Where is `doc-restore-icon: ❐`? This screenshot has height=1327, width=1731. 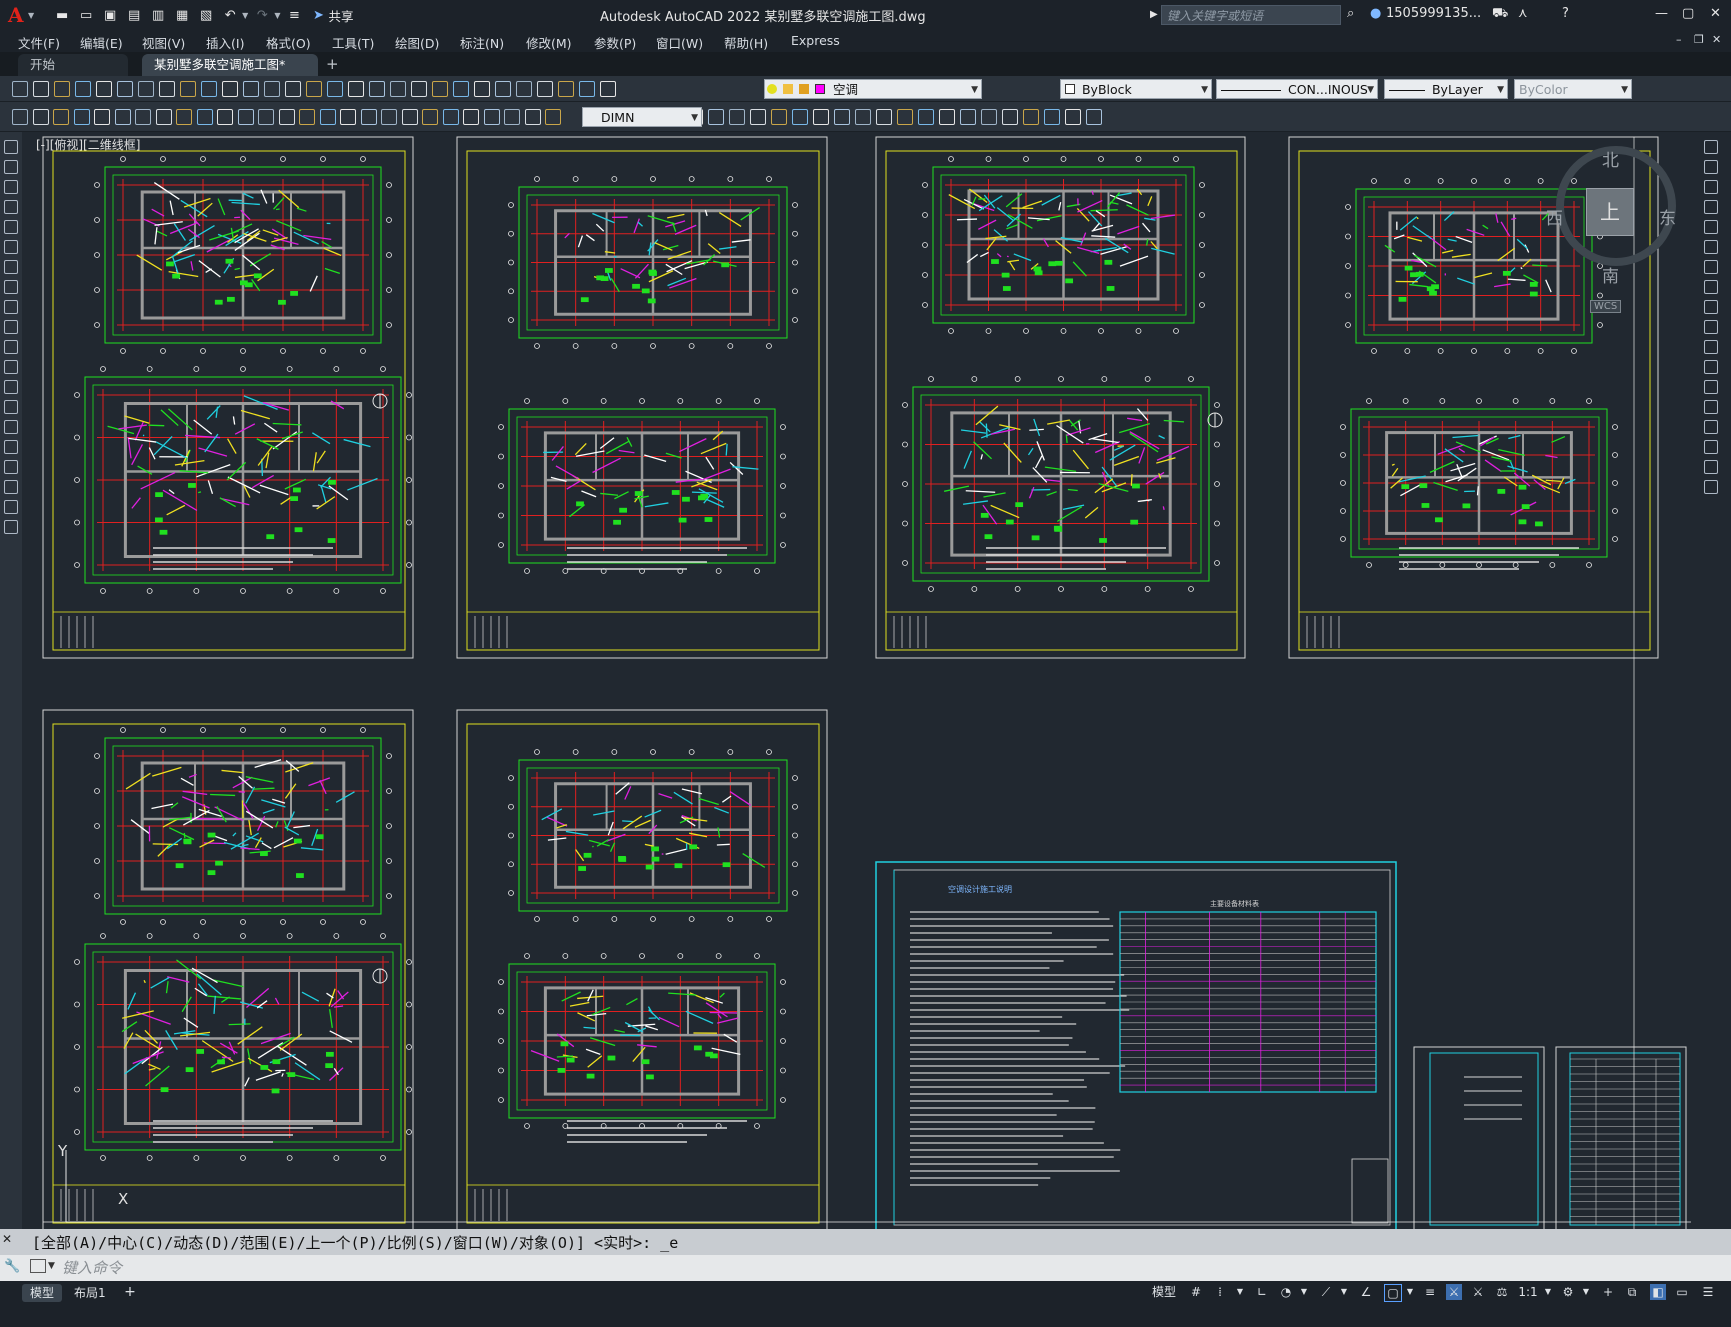 doc-restore-icon: ❐ is located at coordinates (1699, 39).